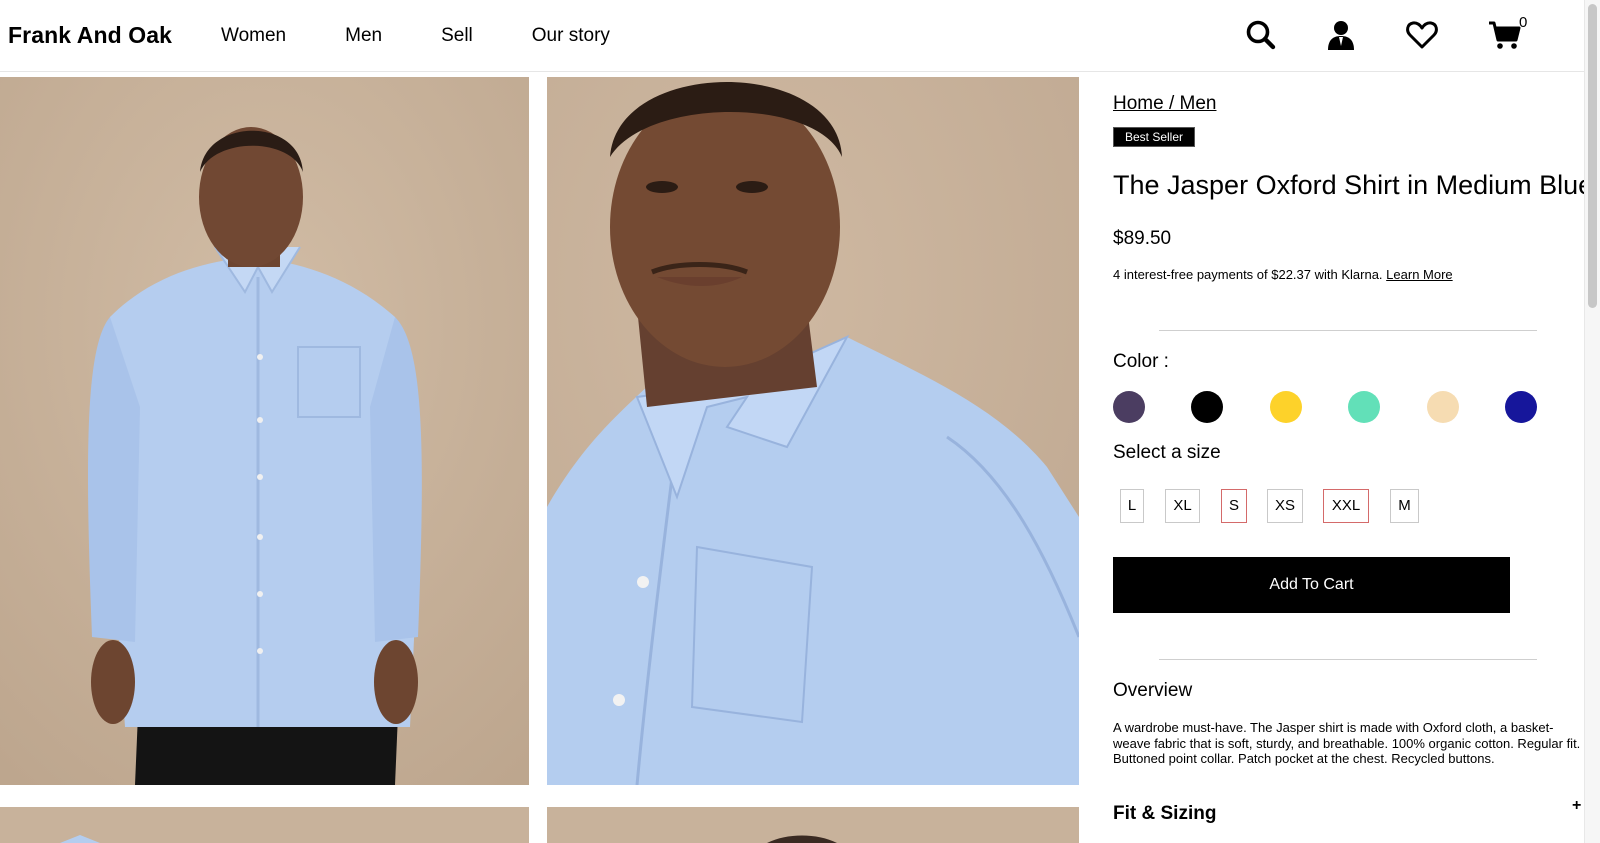  I want to click on size-option-l: L, so click(1132, 506).